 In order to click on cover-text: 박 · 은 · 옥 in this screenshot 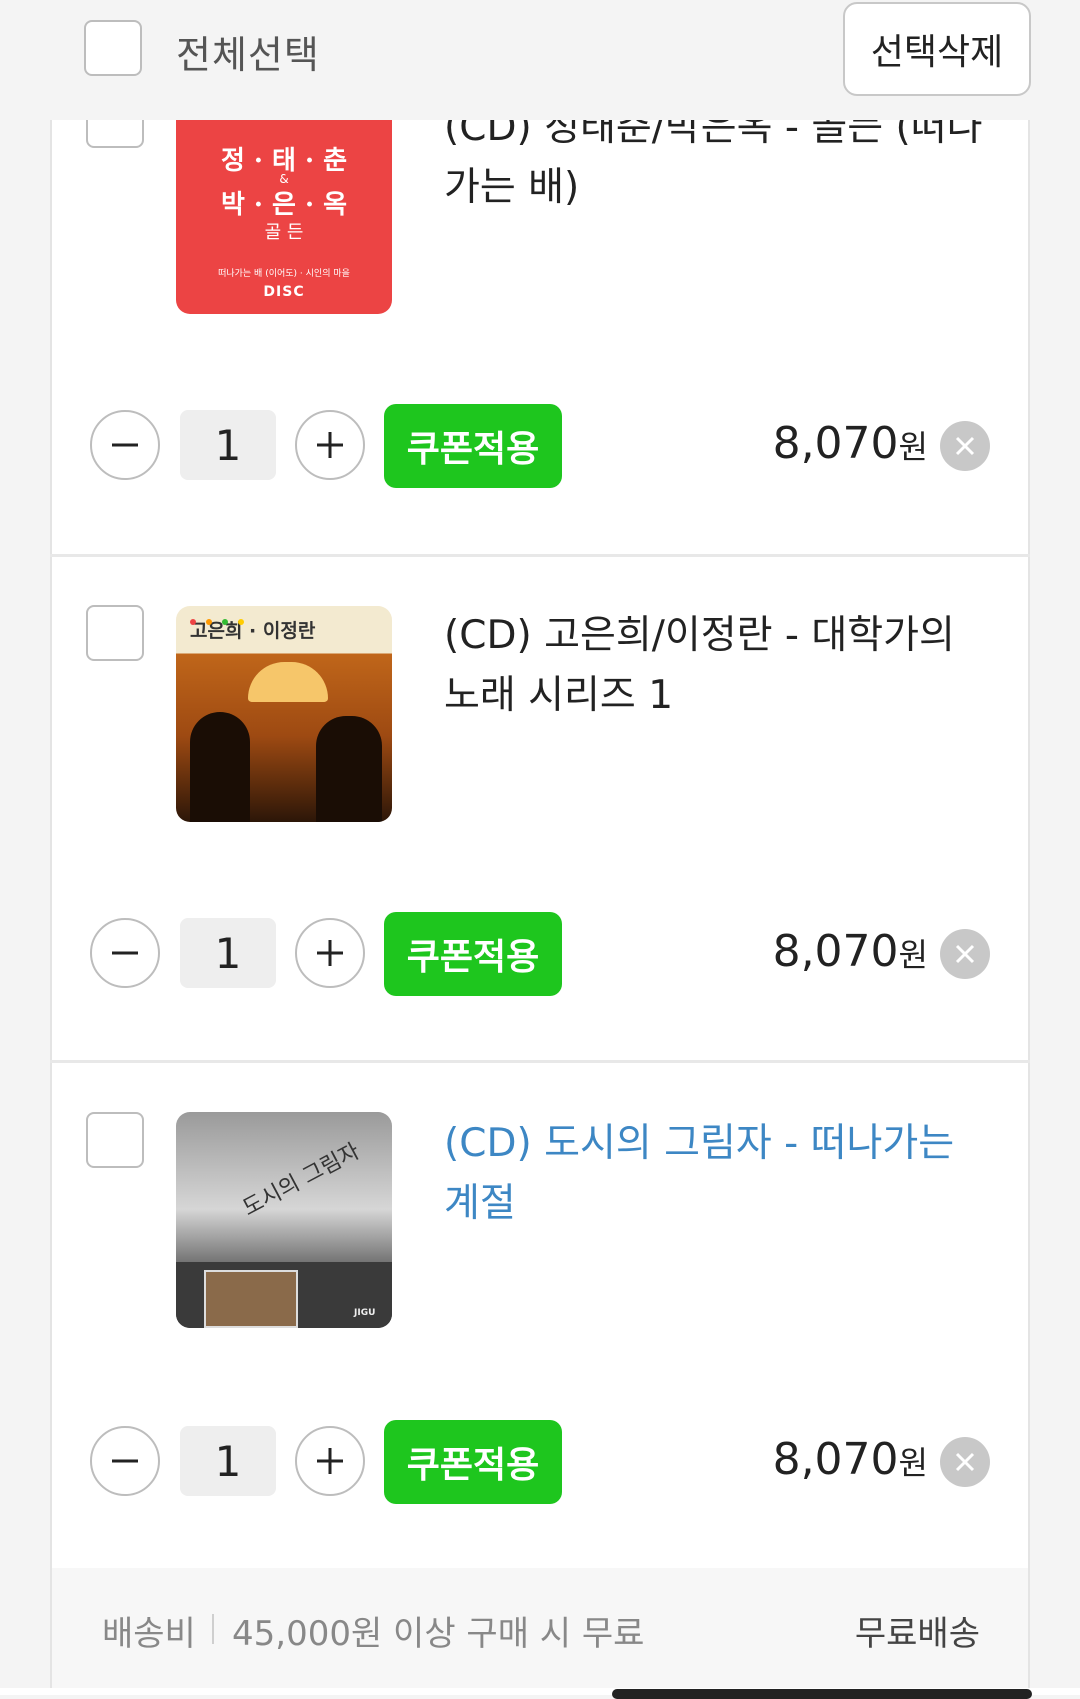, I will do `click(284, 205)`.